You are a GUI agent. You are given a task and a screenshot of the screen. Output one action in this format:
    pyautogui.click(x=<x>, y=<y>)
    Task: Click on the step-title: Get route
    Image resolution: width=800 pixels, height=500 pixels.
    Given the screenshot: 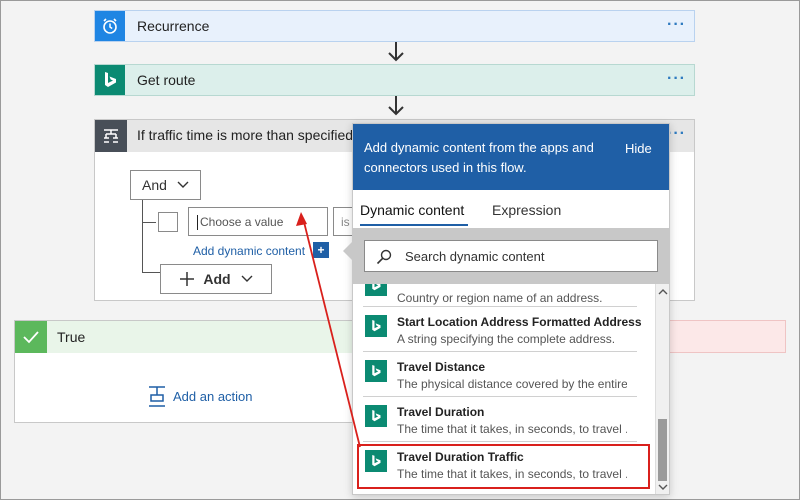 What is the action you would take?
    pyautogui.click(x=166, y=80)
    